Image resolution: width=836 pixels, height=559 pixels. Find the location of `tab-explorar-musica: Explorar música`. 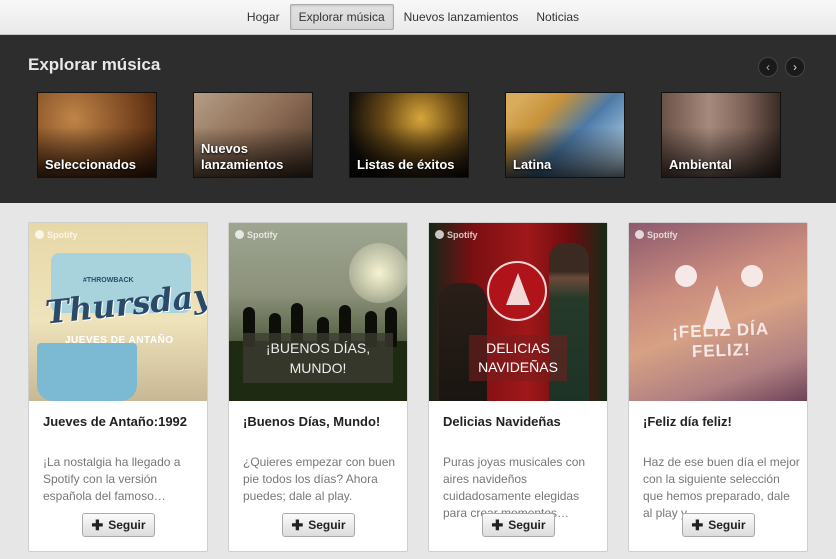

tab-explorar-musica: Explorar música is located at coordinates (341, 17).